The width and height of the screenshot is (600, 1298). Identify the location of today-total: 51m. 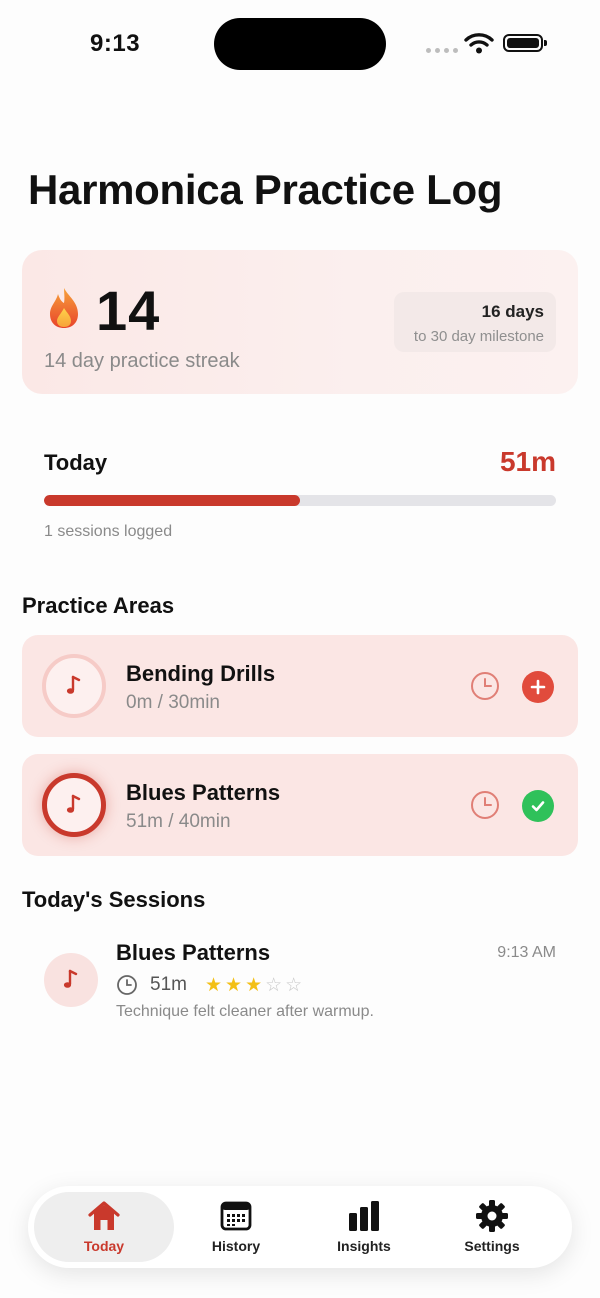
(527, 461).